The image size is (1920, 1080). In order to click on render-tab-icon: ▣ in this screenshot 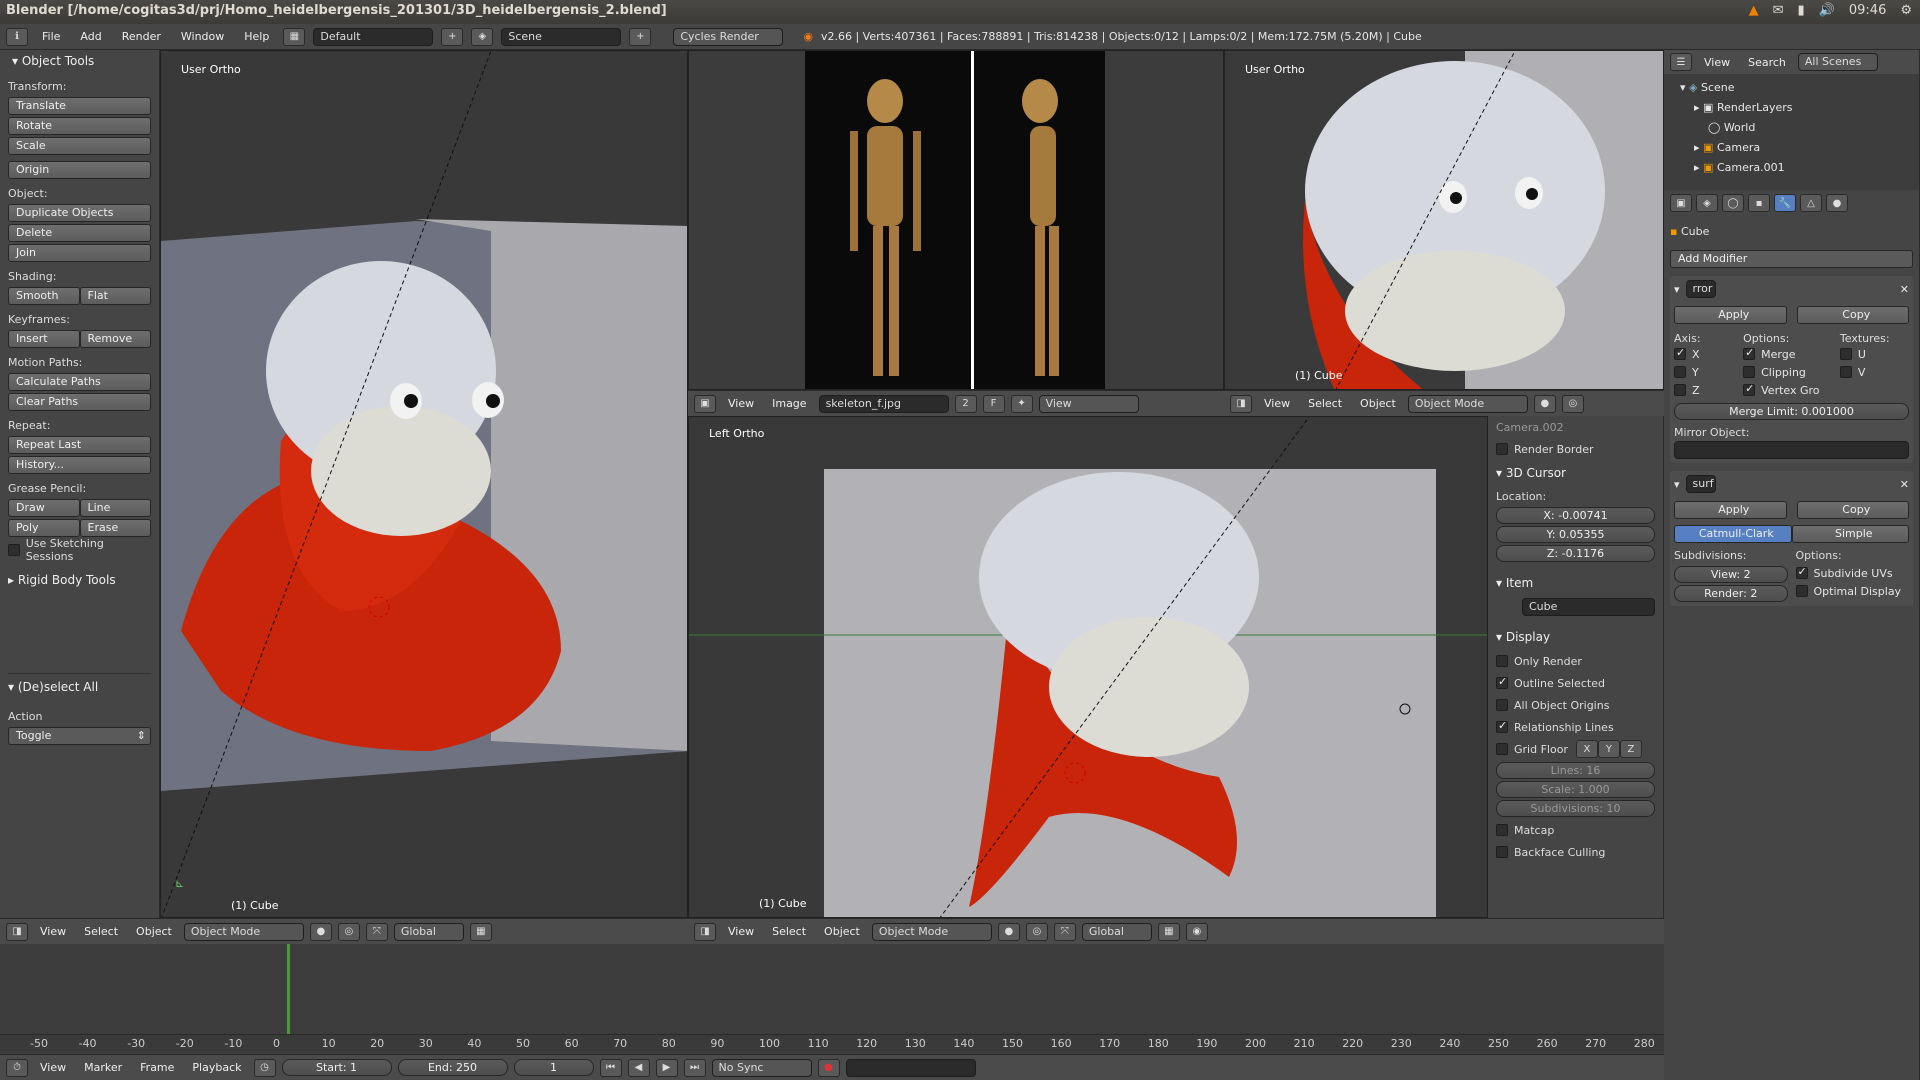, I will do `click(1681, 203)`.